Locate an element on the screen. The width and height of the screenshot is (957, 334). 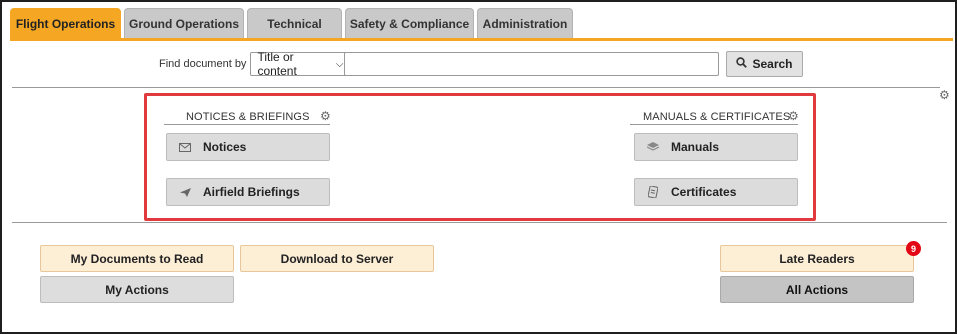
tab-ground-operations: Ground Operations is located at coordinates (184, 23).